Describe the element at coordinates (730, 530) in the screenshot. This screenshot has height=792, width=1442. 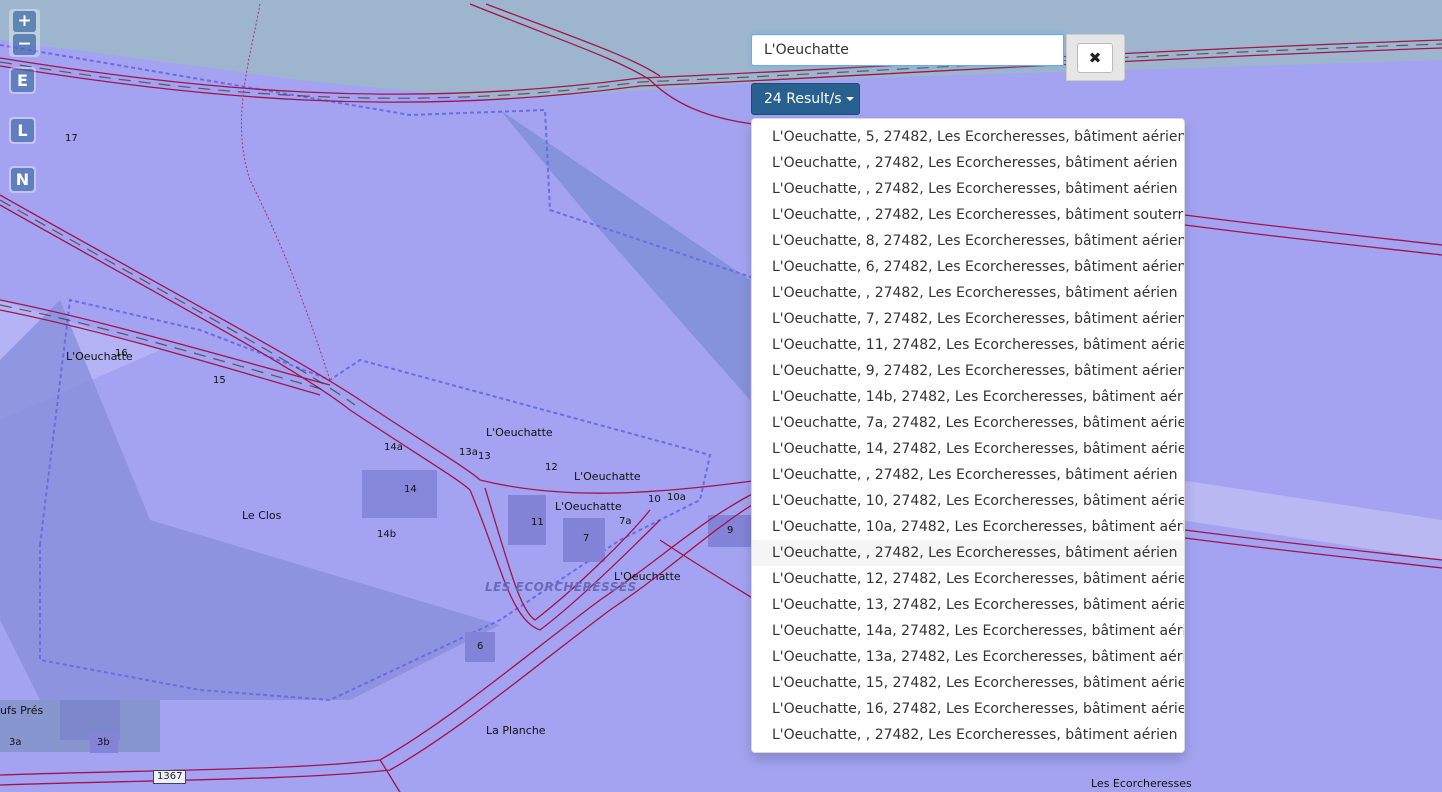
I see `house-number: 9` at that location.